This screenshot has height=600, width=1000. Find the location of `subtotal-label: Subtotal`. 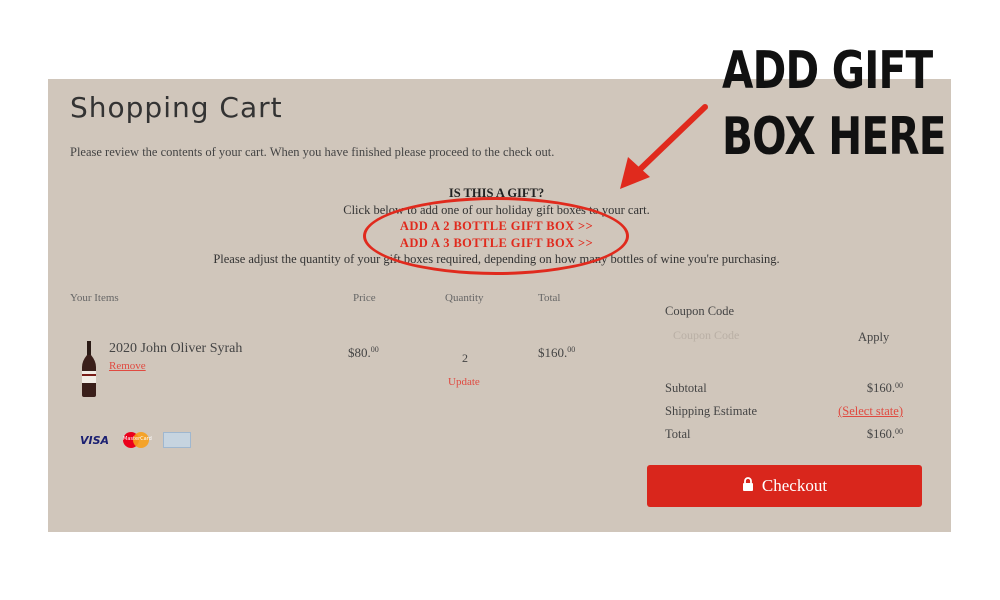

subtotal-label: Subtotal is located at coordinates (686, 388).